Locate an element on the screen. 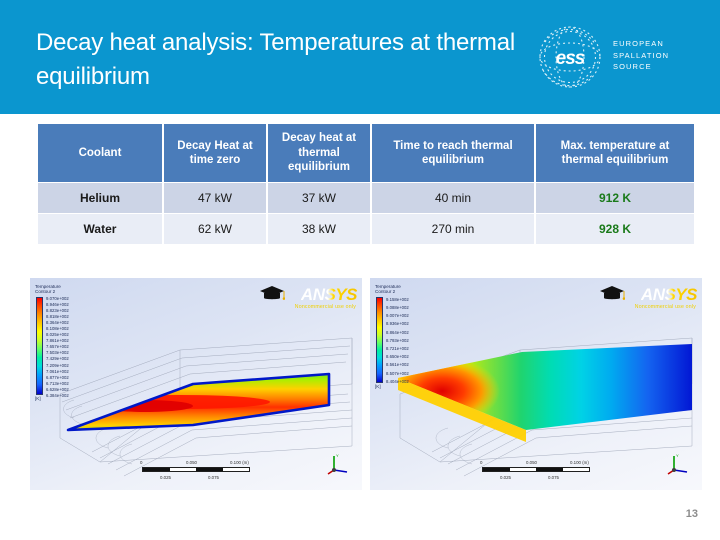  cell-coolant: Helium is located at coordinates (100, 198).